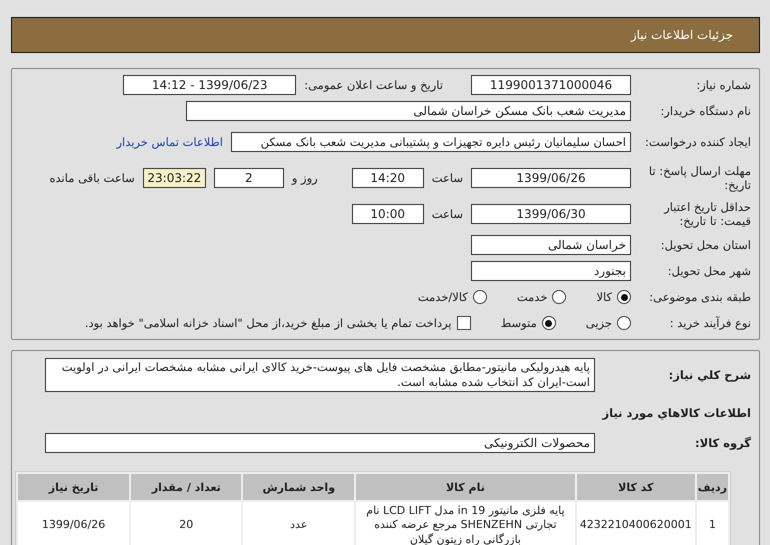 The image size is (770, 545). Describe the element at coordinates (249, 178) in the screenshot. I see `days-field: 2` at that location.